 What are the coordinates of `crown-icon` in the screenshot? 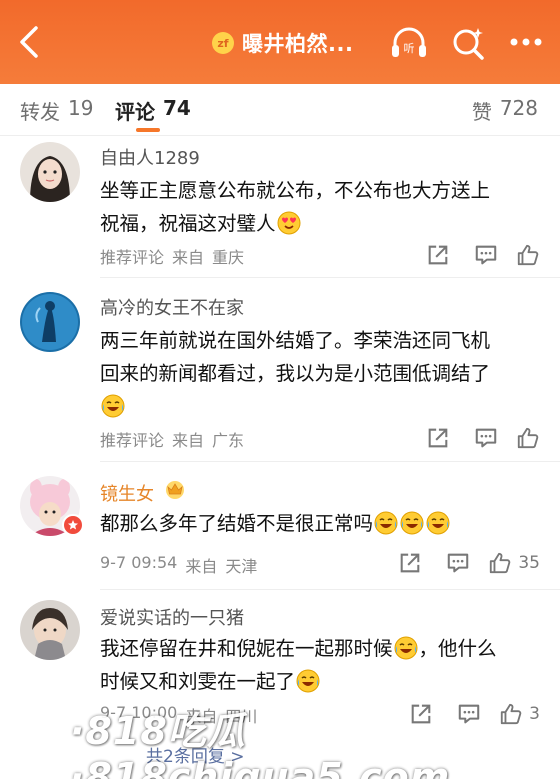 It's located at (175, 489).